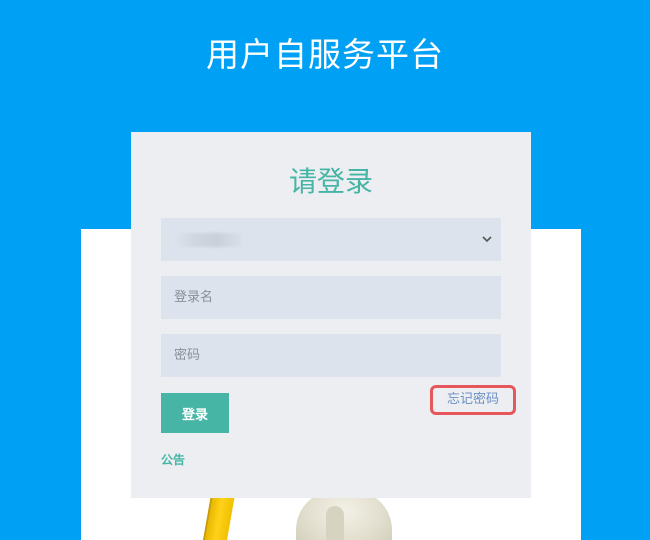  Describe the element at coordinates (331, 239) in the screenshot. I see `domain-select: _` at that location.